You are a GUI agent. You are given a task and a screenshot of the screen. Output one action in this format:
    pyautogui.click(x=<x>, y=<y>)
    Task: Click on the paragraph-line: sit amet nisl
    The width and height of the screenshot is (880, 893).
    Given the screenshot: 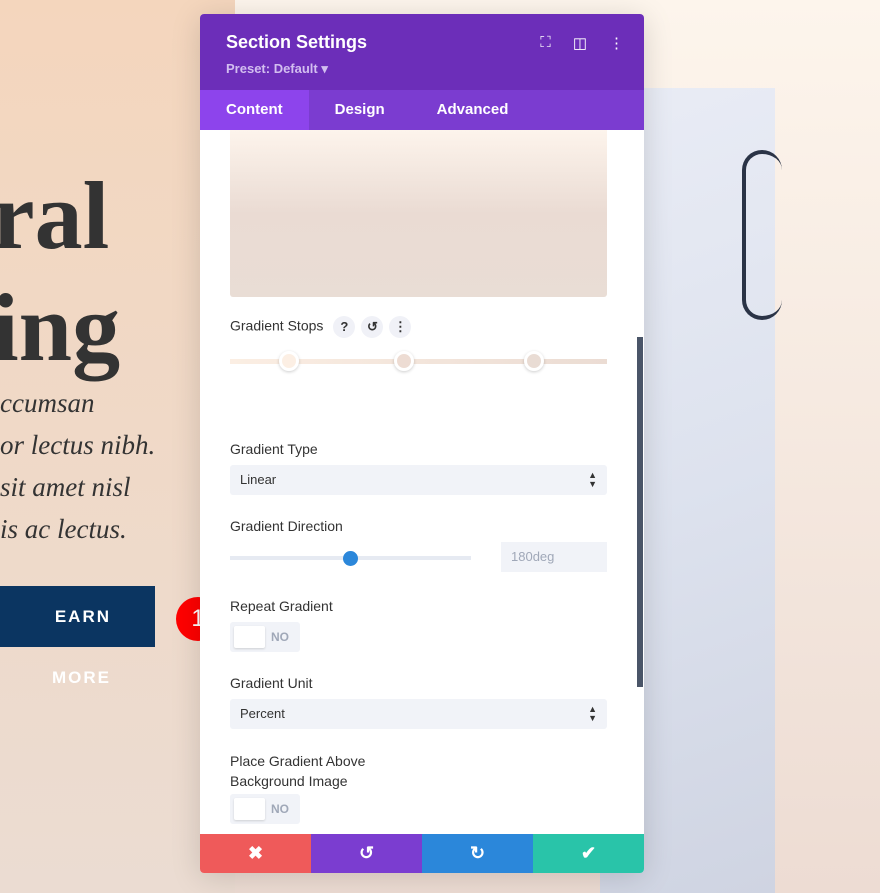 What is the action you would take?
    pyautogui.click(x=65, y=487)
    